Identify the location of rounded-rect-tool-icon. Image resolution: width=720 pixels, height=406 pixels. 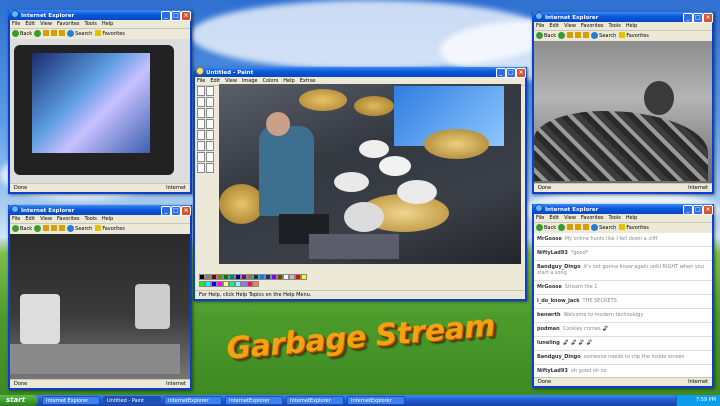
(210, 168).